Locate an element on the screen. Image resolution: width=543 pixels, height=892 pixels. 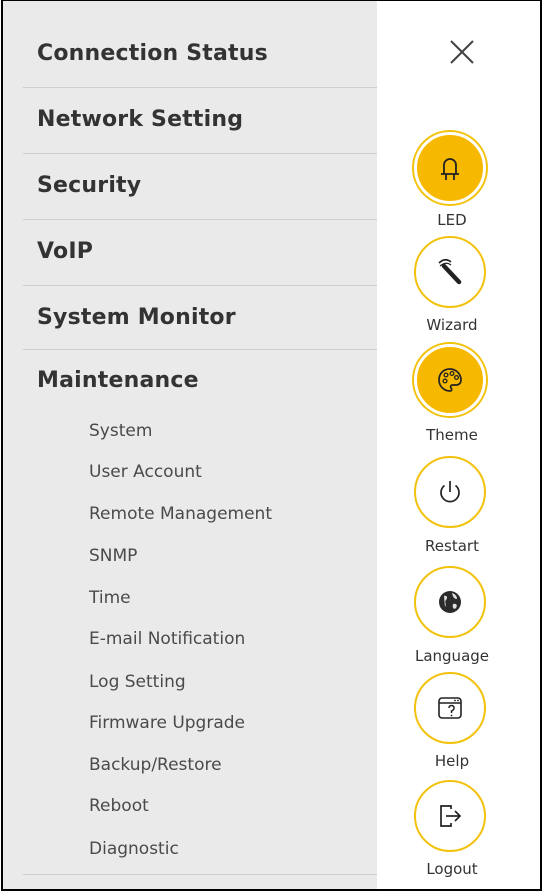
help-icon is located at coordinates (450, 708).